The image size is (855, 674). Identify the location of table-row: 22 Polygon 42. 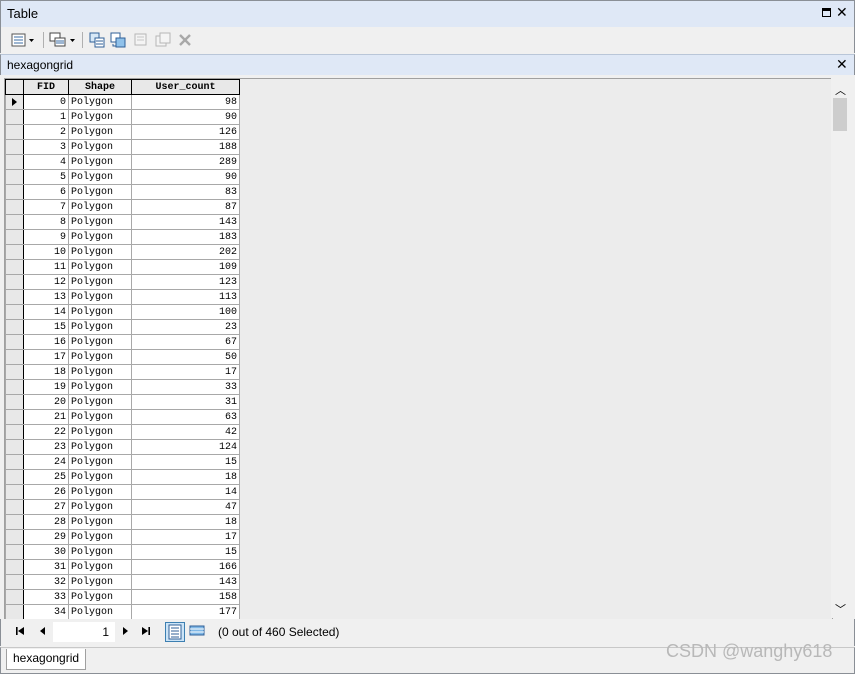
(122, 432).